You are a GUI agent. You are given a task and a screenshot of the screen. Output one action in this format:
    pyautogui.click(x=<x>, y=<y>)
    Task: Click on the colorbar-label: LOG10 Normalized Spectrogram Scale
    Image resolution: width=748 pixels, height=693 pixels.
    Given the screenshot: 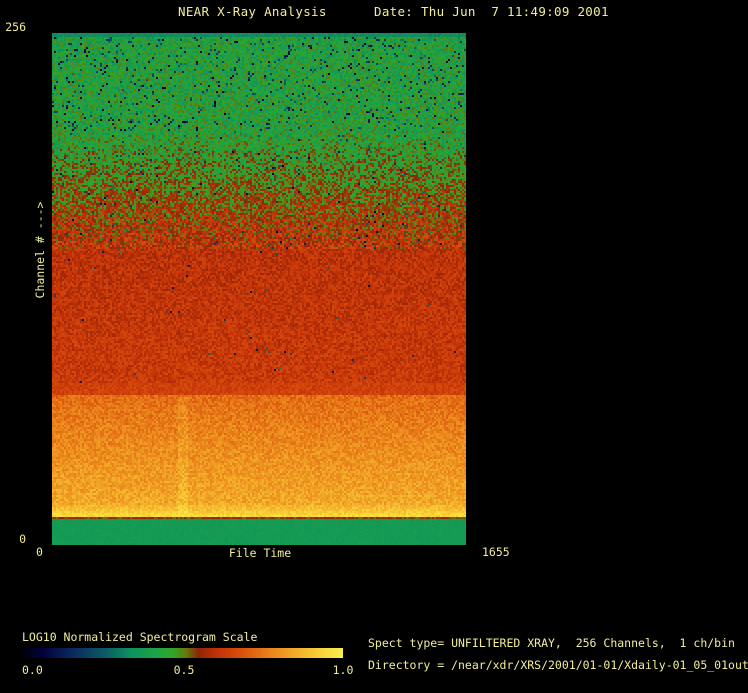 What is the action you would take?
    pyautogui.click(x=140, y=637)
    